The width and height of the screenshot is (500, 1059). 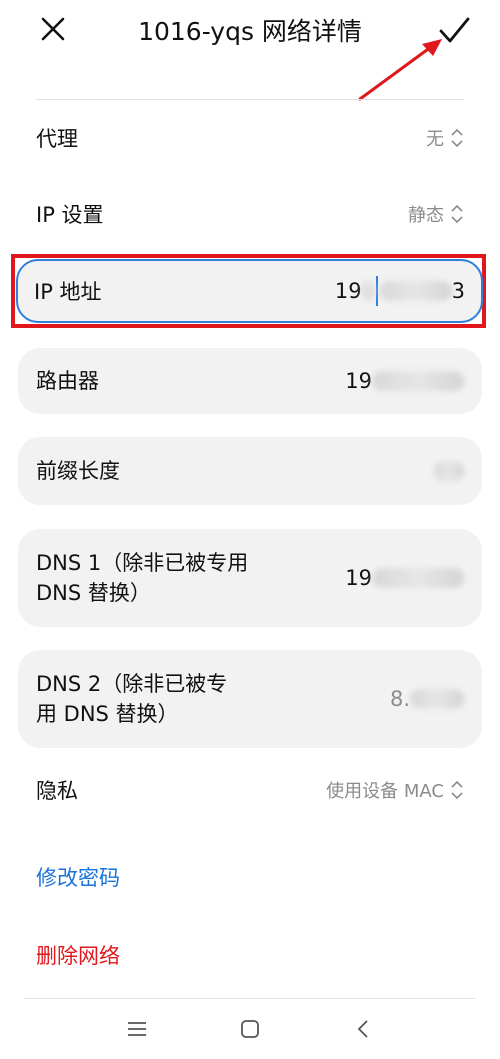 What do you see at coordinates (376, 291) in the screenshot?
I see `text-cursor` at bounding box center [376, 291].